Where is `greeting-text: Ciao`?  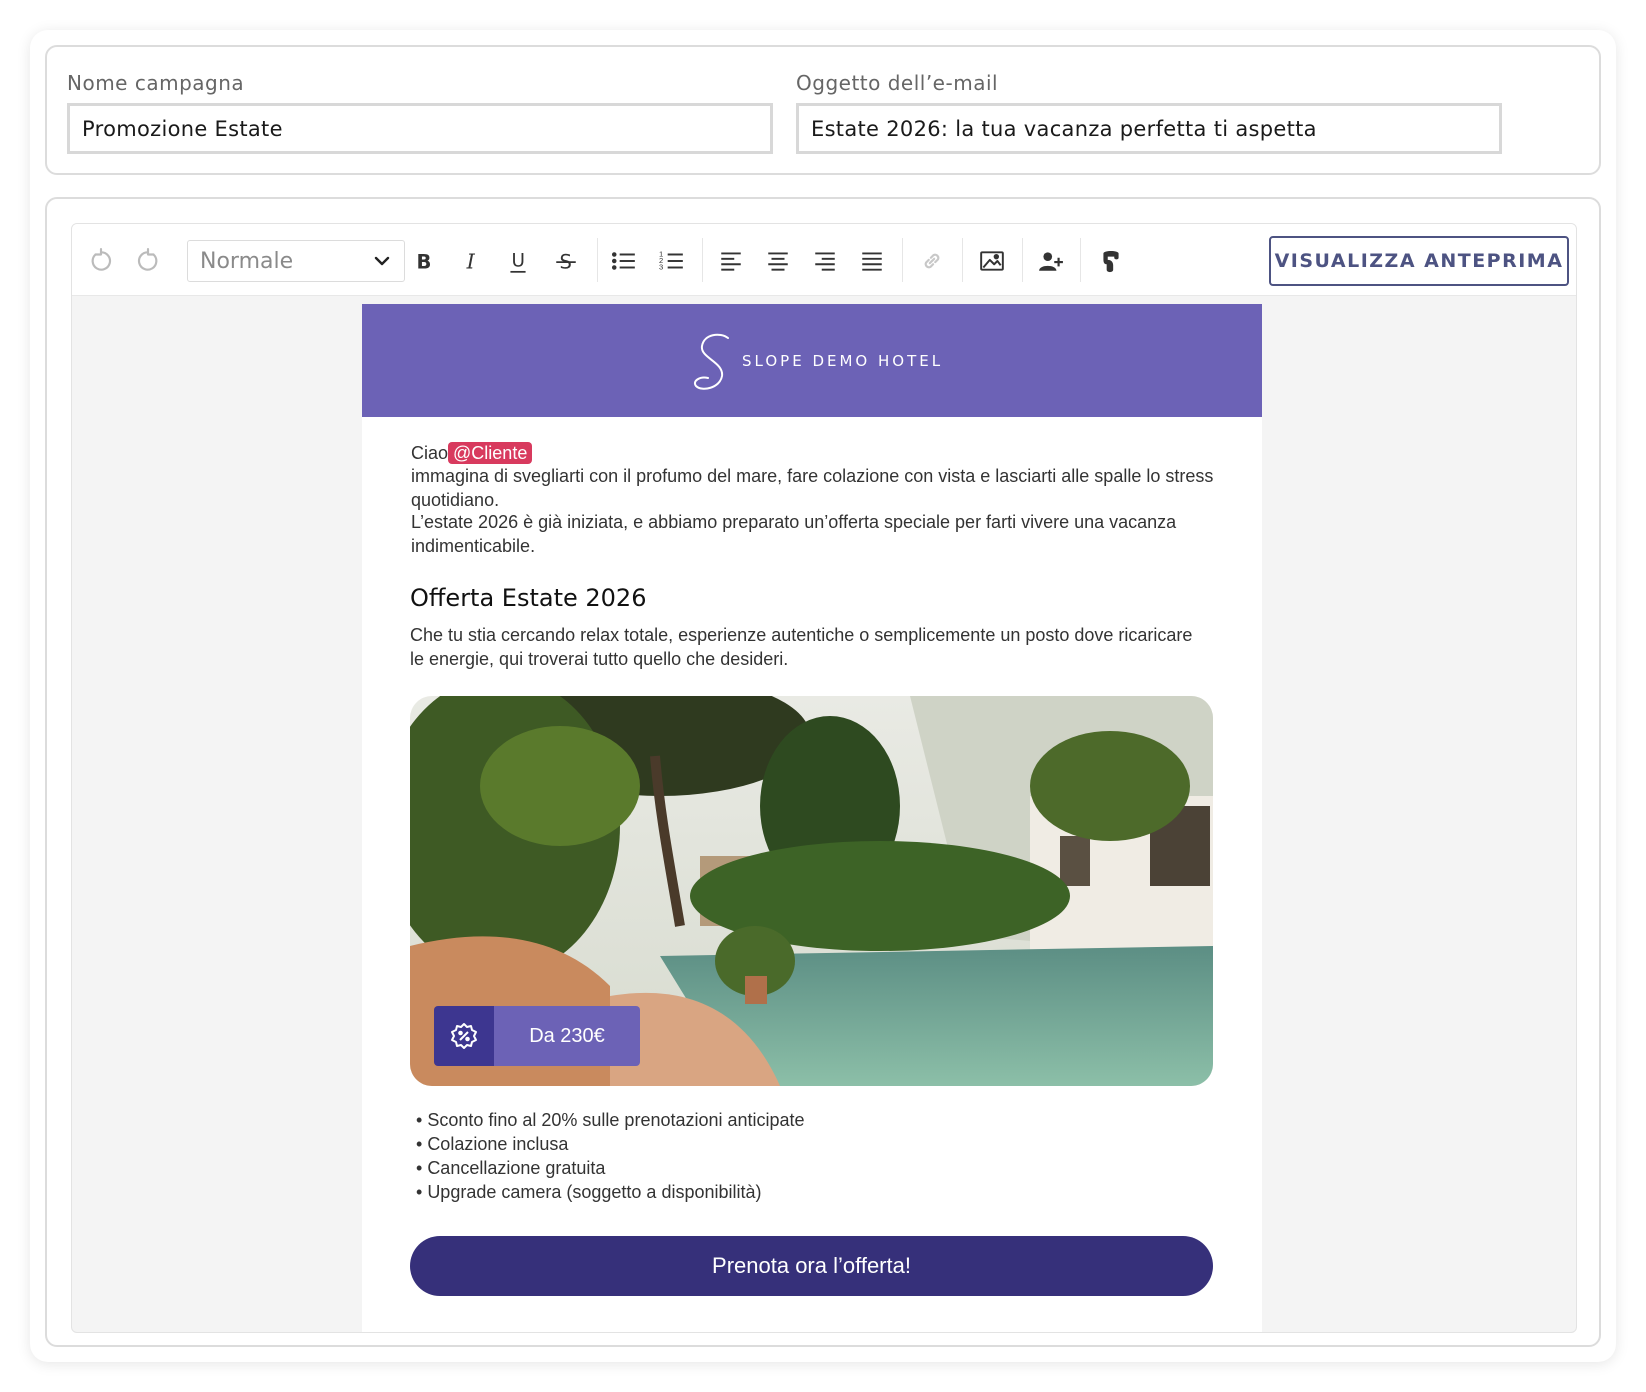 greeting-text: Ciao is located at coordinates (430, 453).